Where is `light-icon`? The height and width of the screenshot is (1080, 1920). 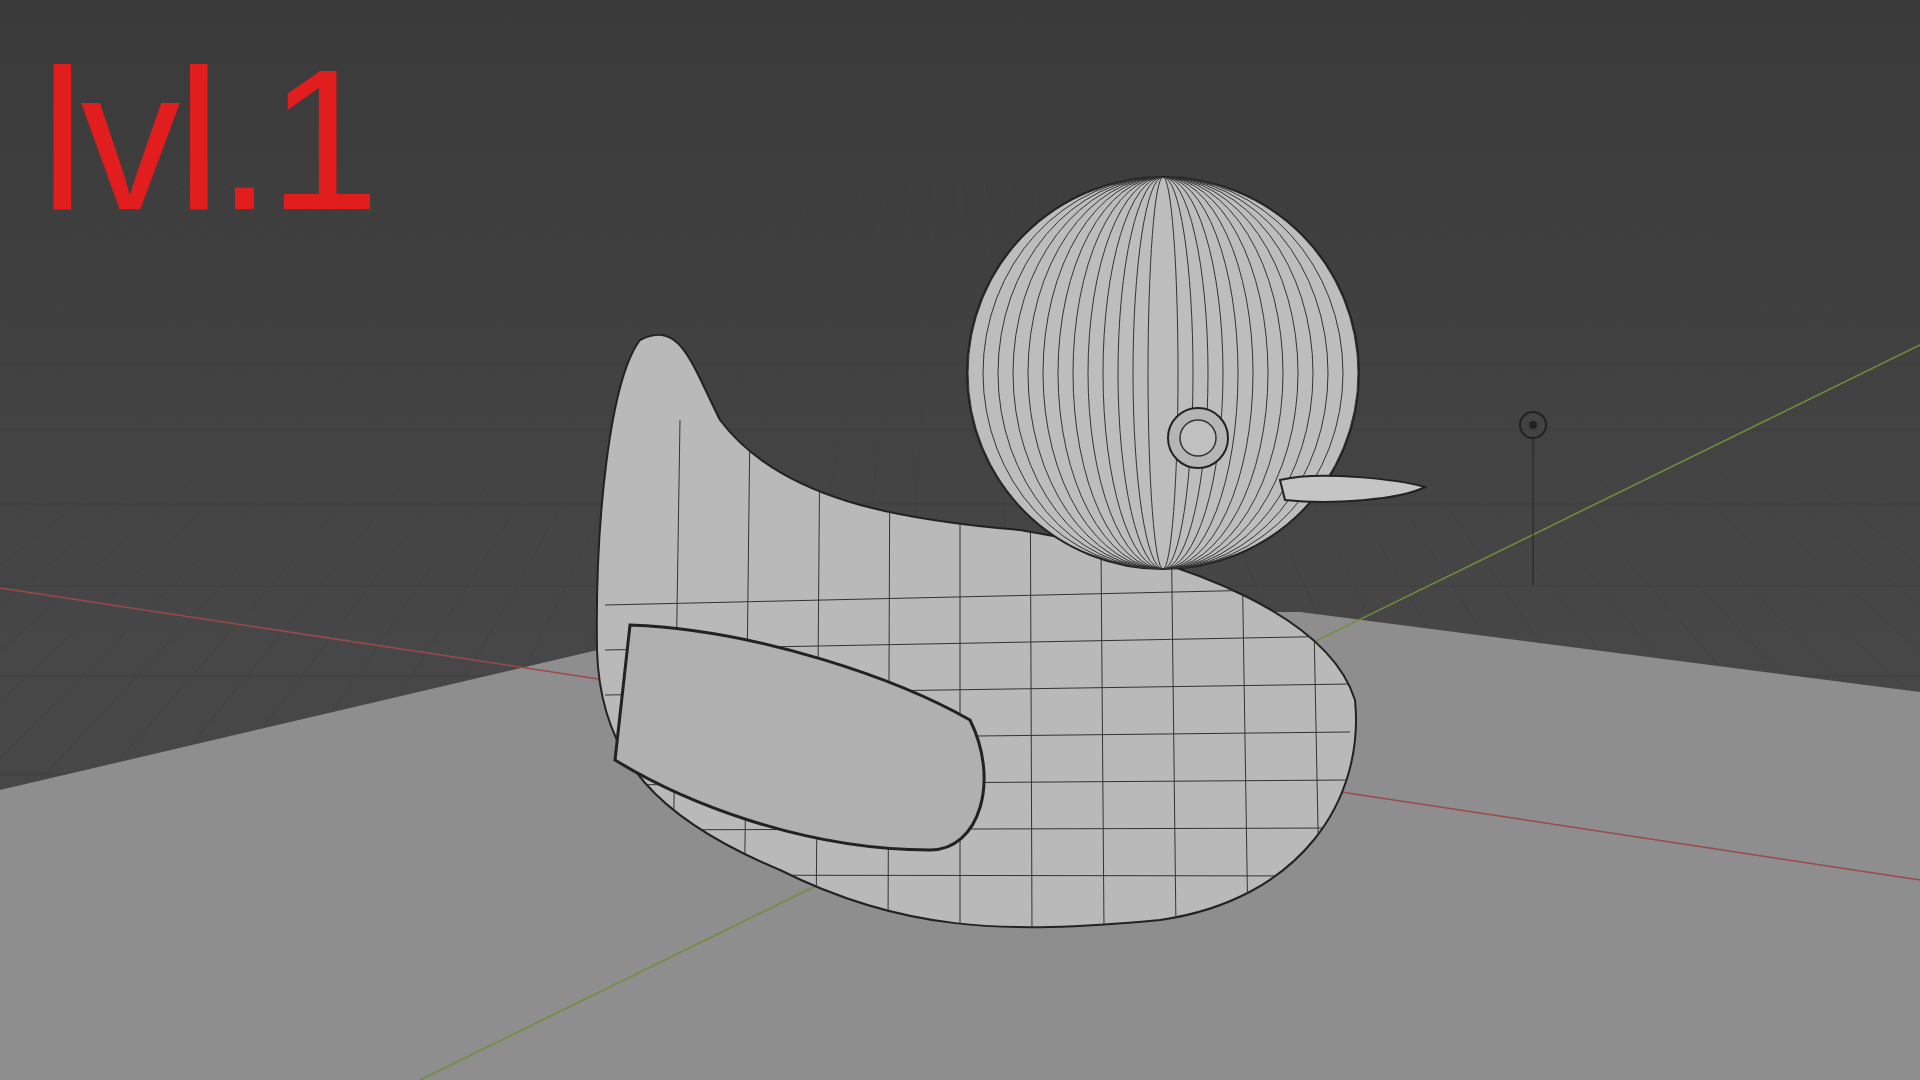
light-icon is located at coordinates (1533, 498).